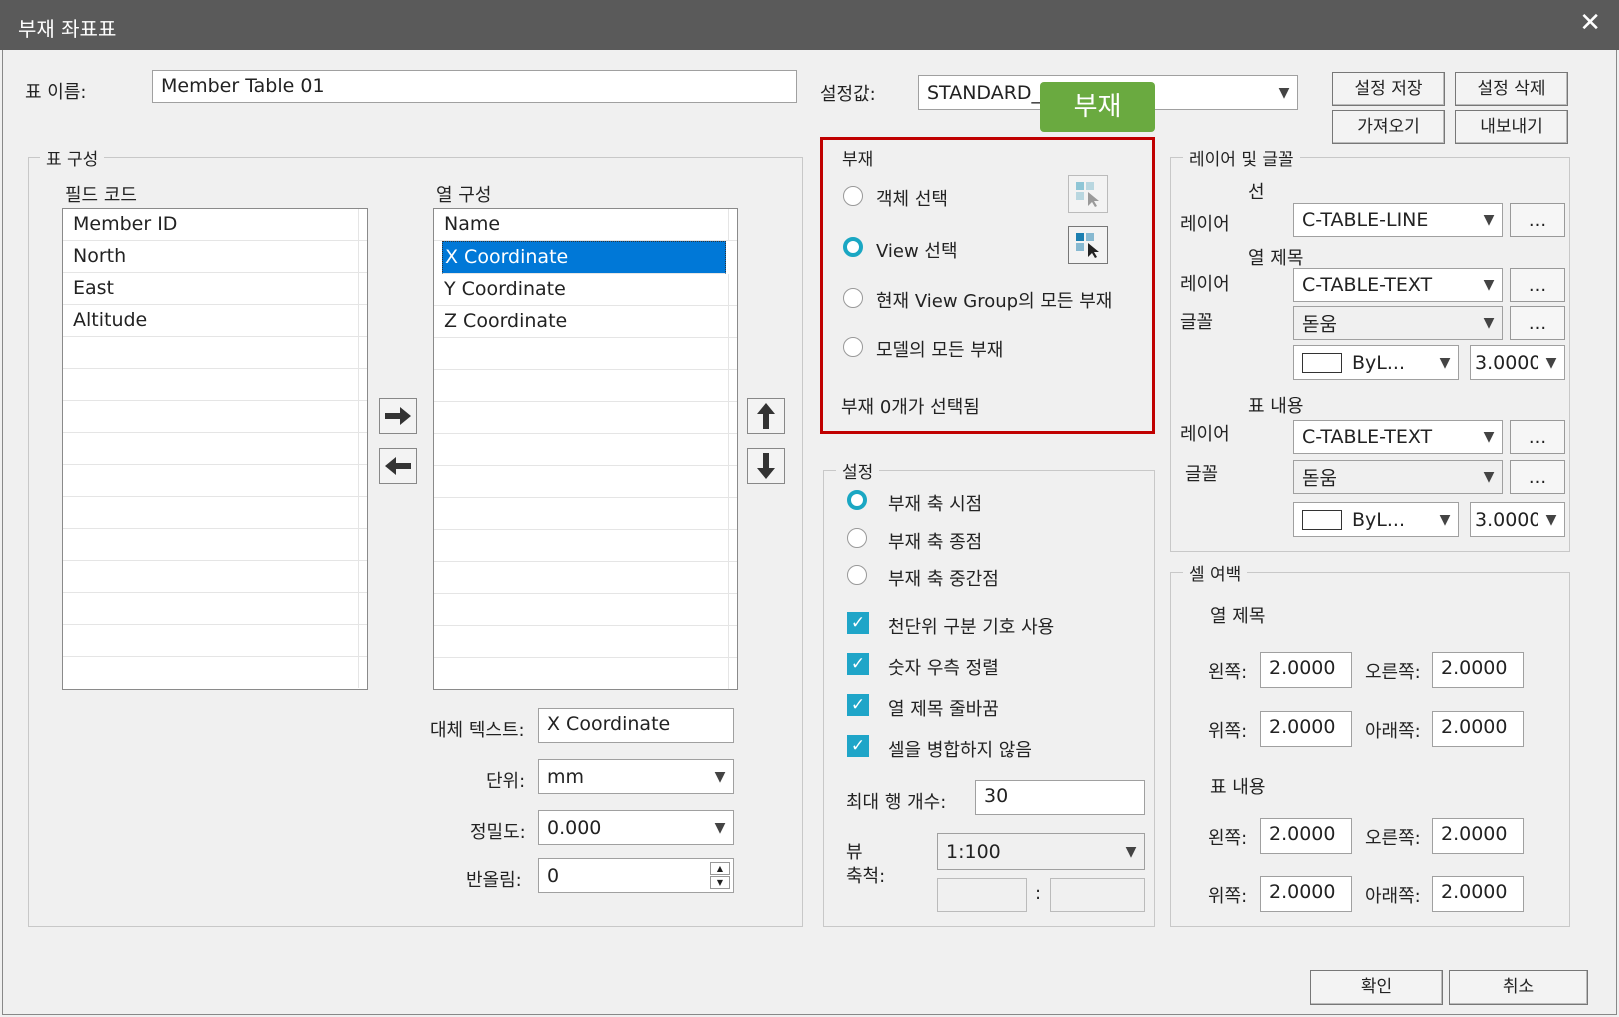 The image size is (1619, 1017). Describe the element at coordinates (585, 322) in the screenshot. I see `list-item: Z Coordinate` at that location.